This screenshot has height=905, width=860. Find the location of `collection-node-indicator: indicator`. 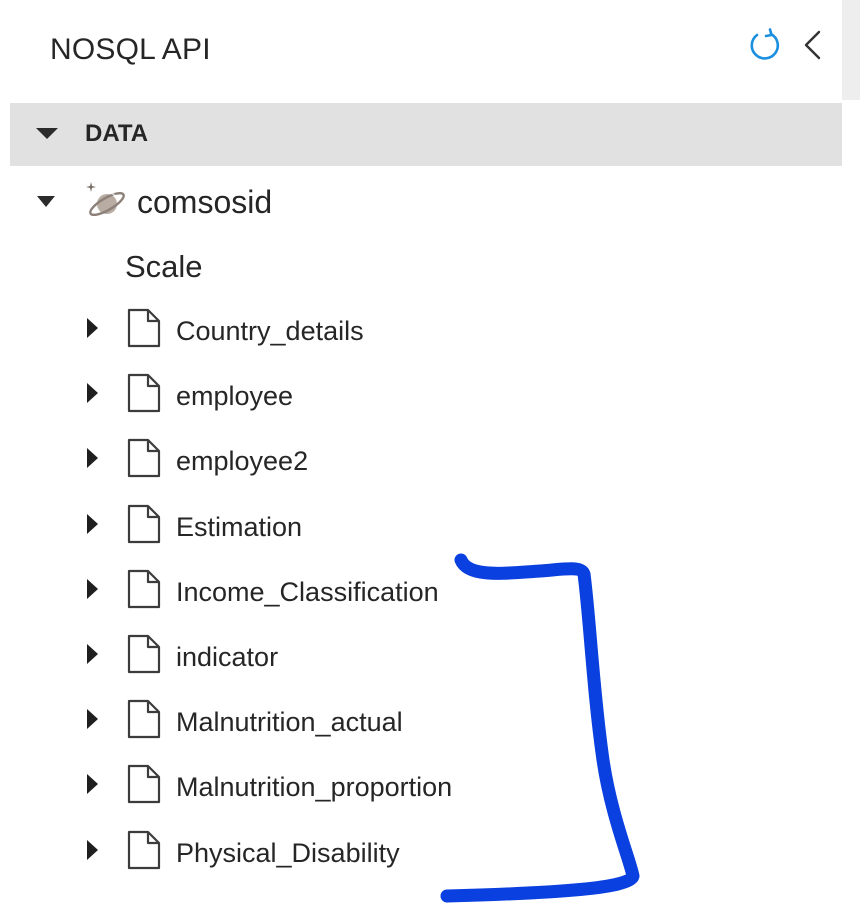

collection-node-indicator: indicator is located at coordinates (421, 656).